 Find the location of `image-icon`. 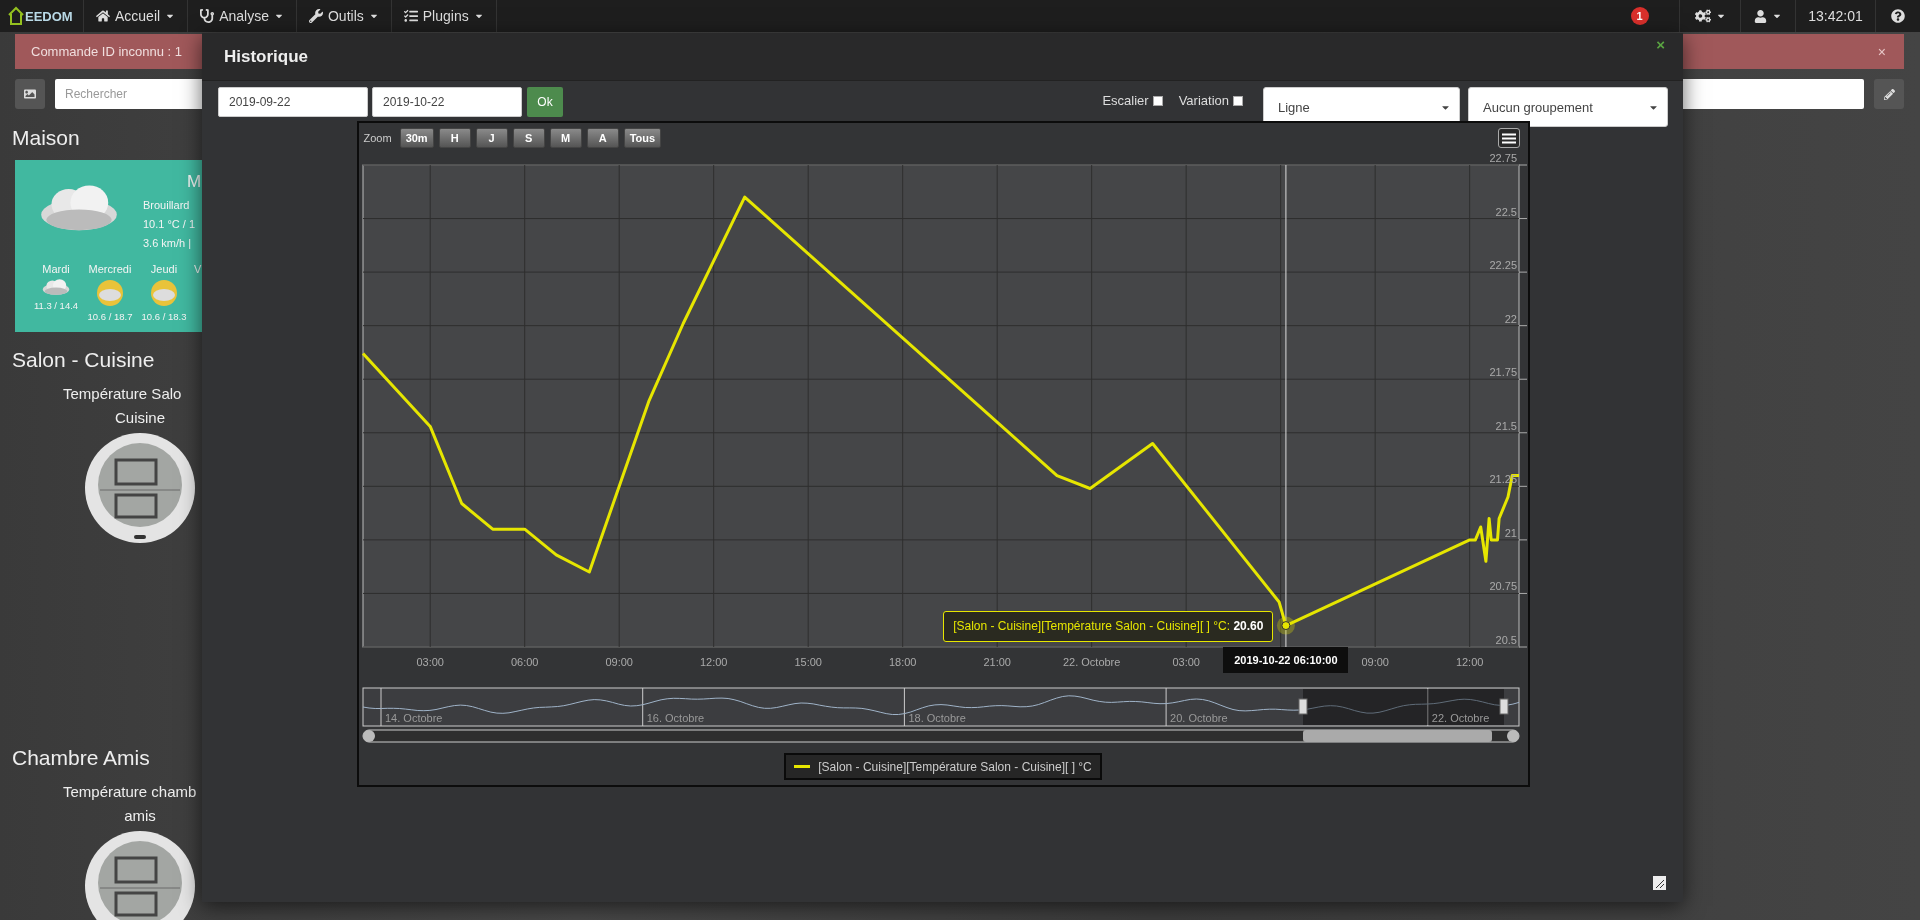

image-icon is located at coordinates (30, 94).